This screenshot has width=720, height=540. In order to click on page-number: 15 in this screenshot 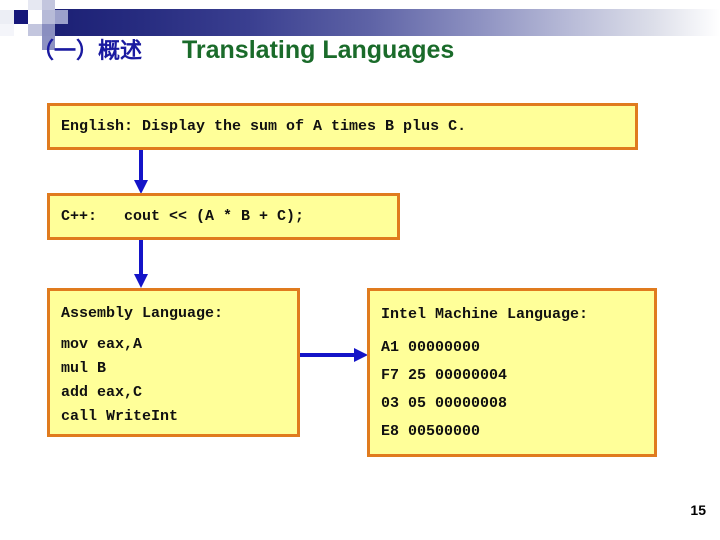, I will do `click(698, 510)`.